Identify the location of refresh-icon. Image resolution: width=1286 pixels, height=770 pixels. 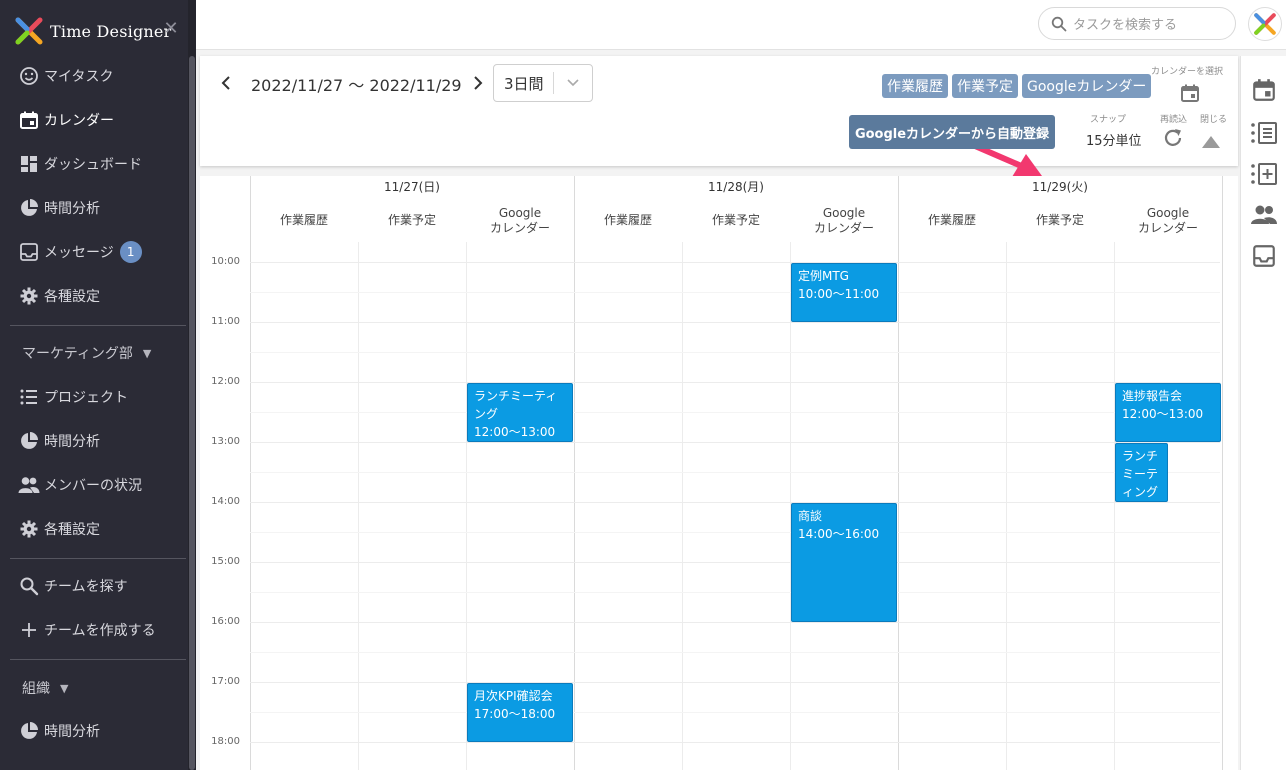
(1173, 137).